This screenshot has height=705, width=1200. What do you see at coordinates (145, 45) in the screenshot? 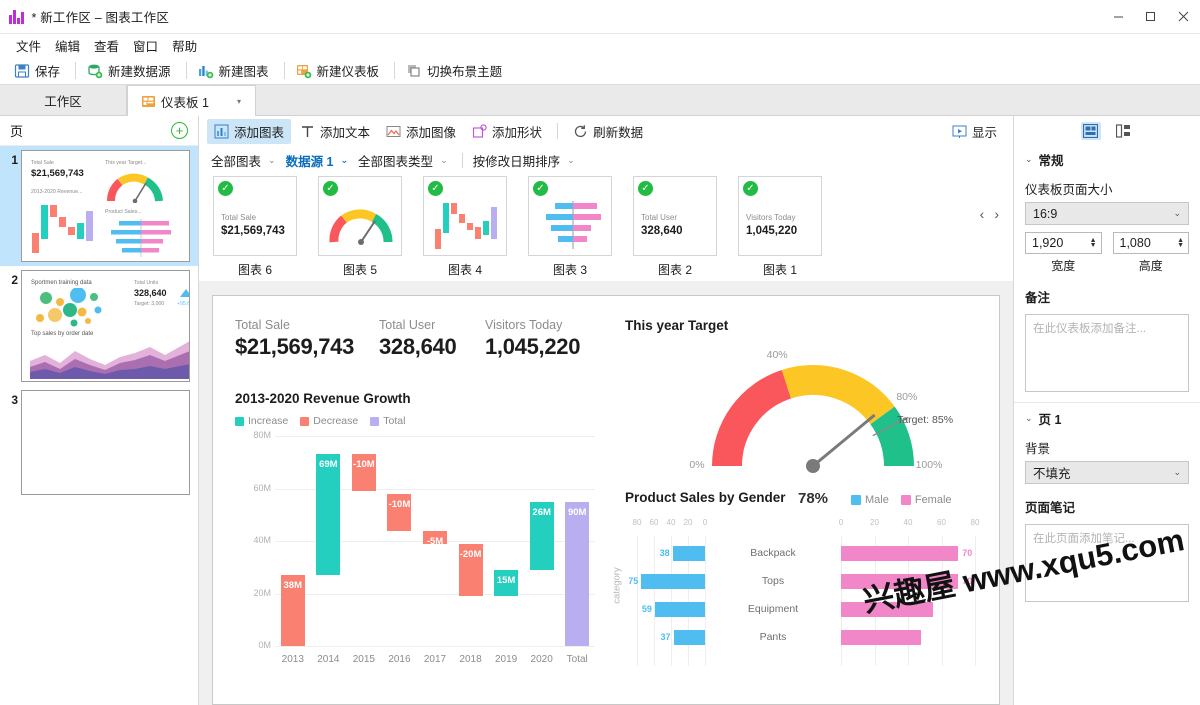
I see `menu-item-window: 窗口` at bounding box center [145, 45].